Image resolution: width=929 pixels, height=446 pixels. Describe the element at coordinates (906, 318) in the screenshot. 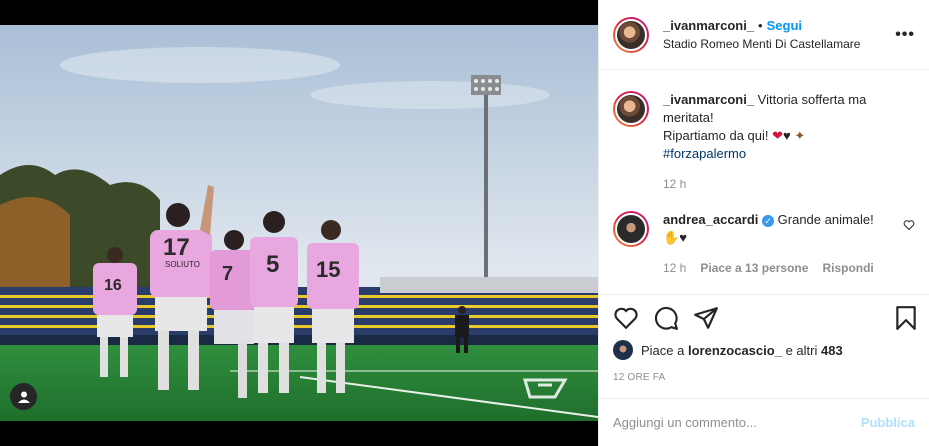

I see `bookmark-icon` at that location.